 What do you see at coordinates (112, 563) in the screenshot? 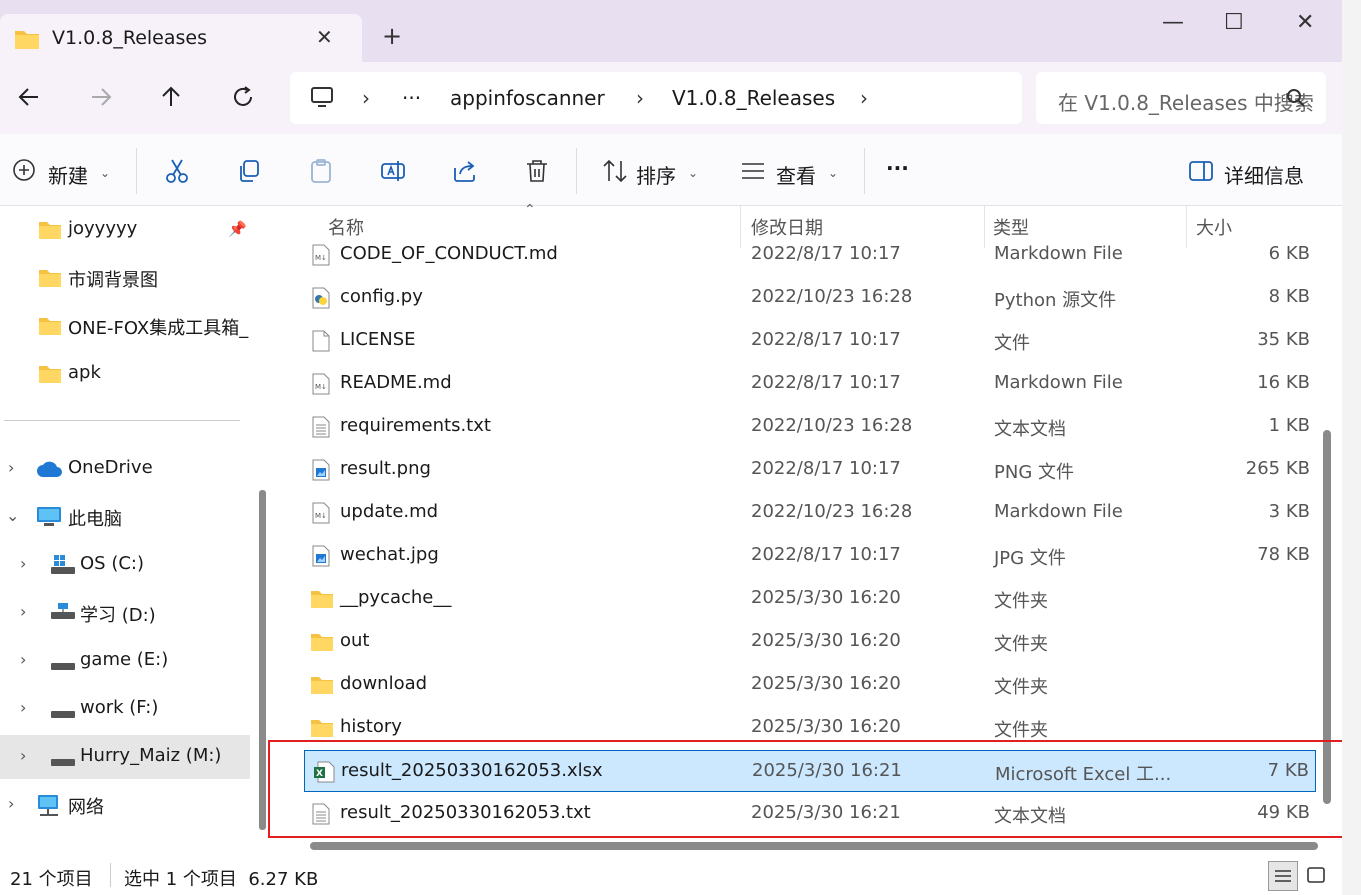
I see `sidebar-item-label: OS (C:)` at bounding box center [112, 563].